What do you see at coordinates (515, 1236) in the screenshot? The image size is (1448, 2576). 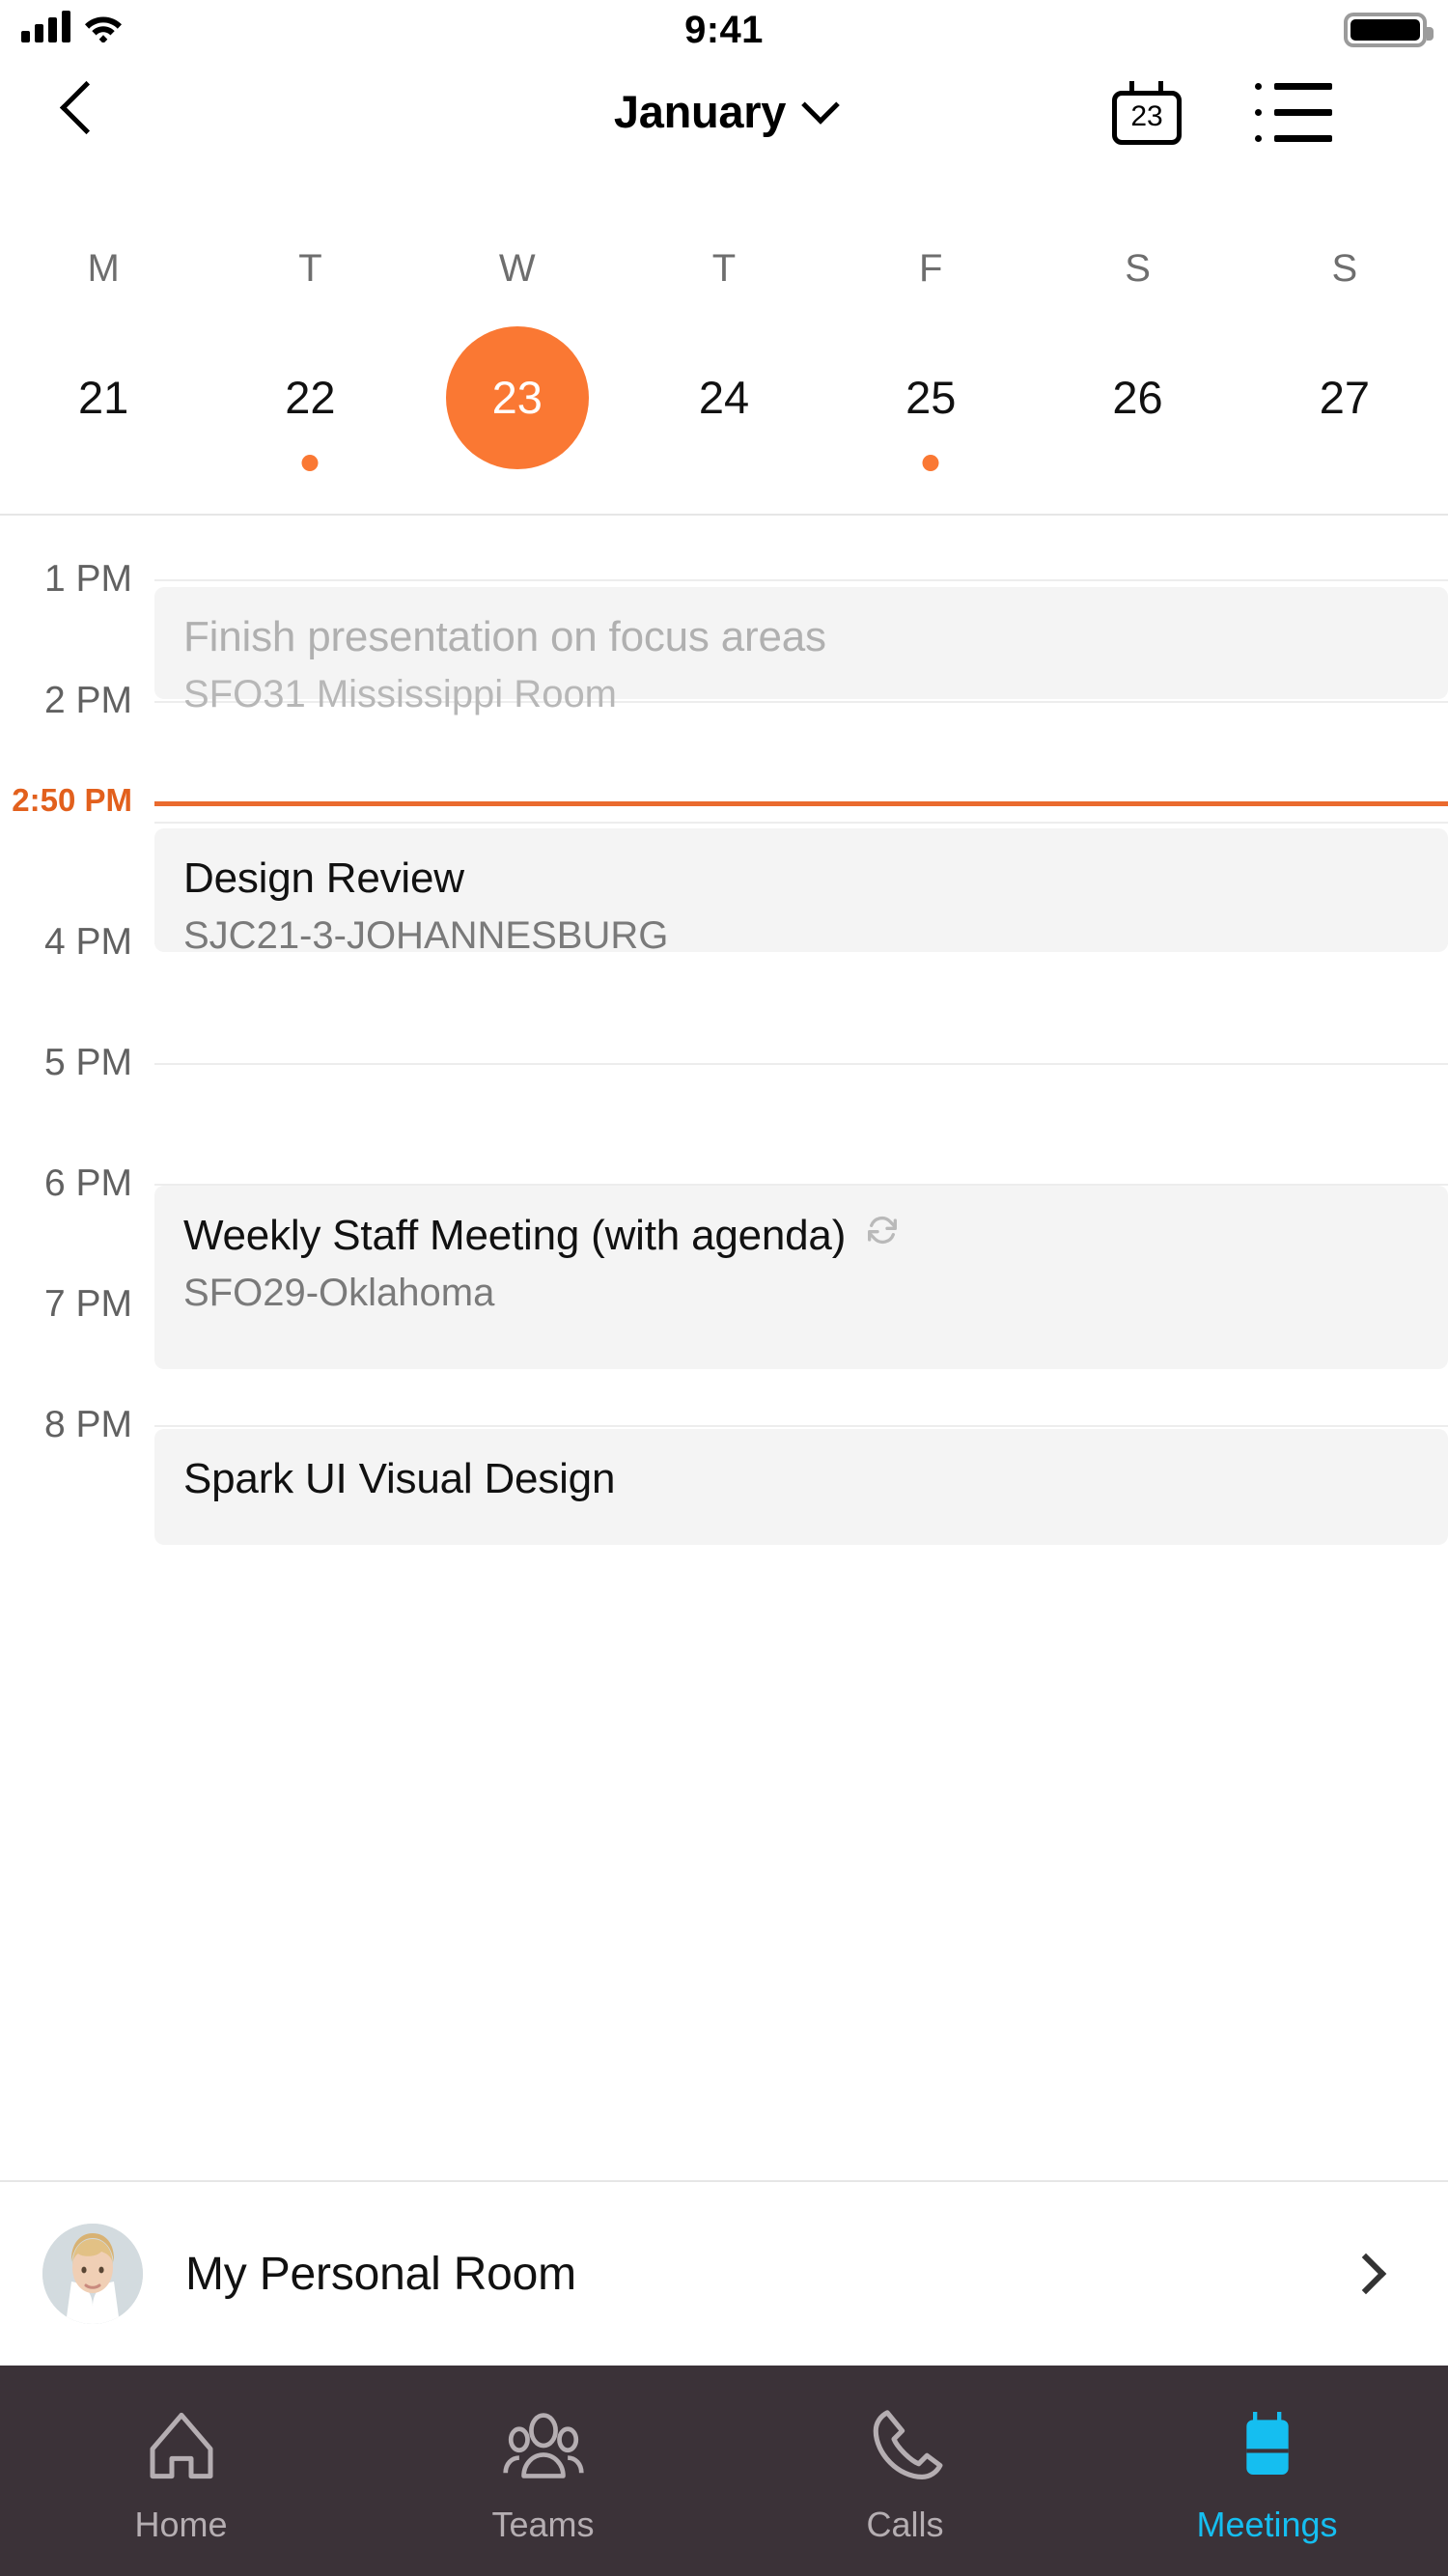 I see `event-title-text: Weekly Staff Meeting (with agenda)` at bounding box center [515, 1236].